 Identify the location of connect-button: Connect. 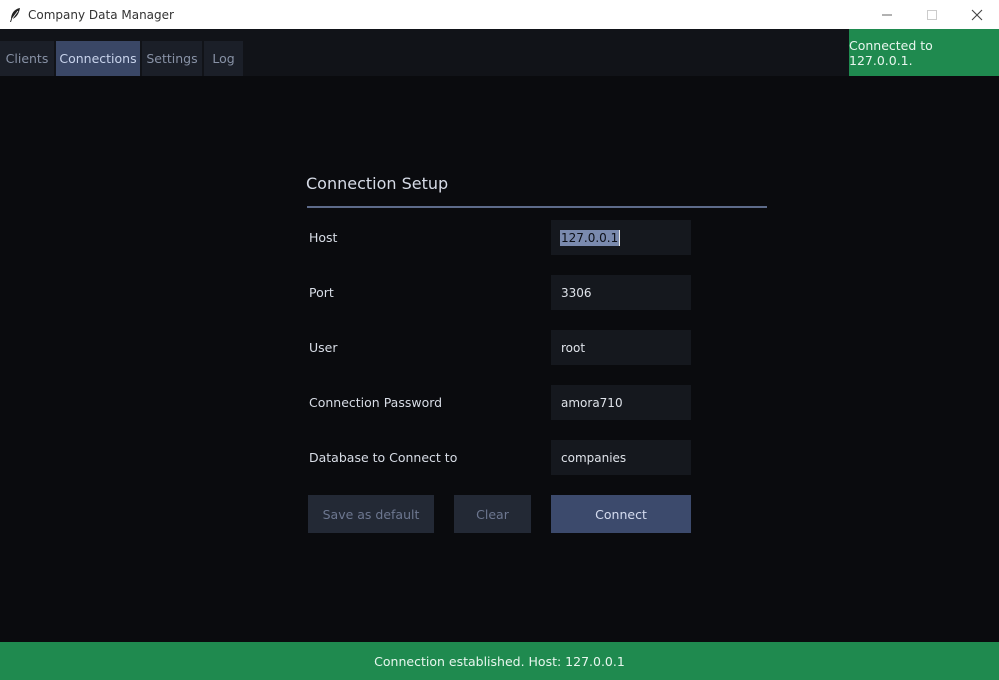
(621, 514).